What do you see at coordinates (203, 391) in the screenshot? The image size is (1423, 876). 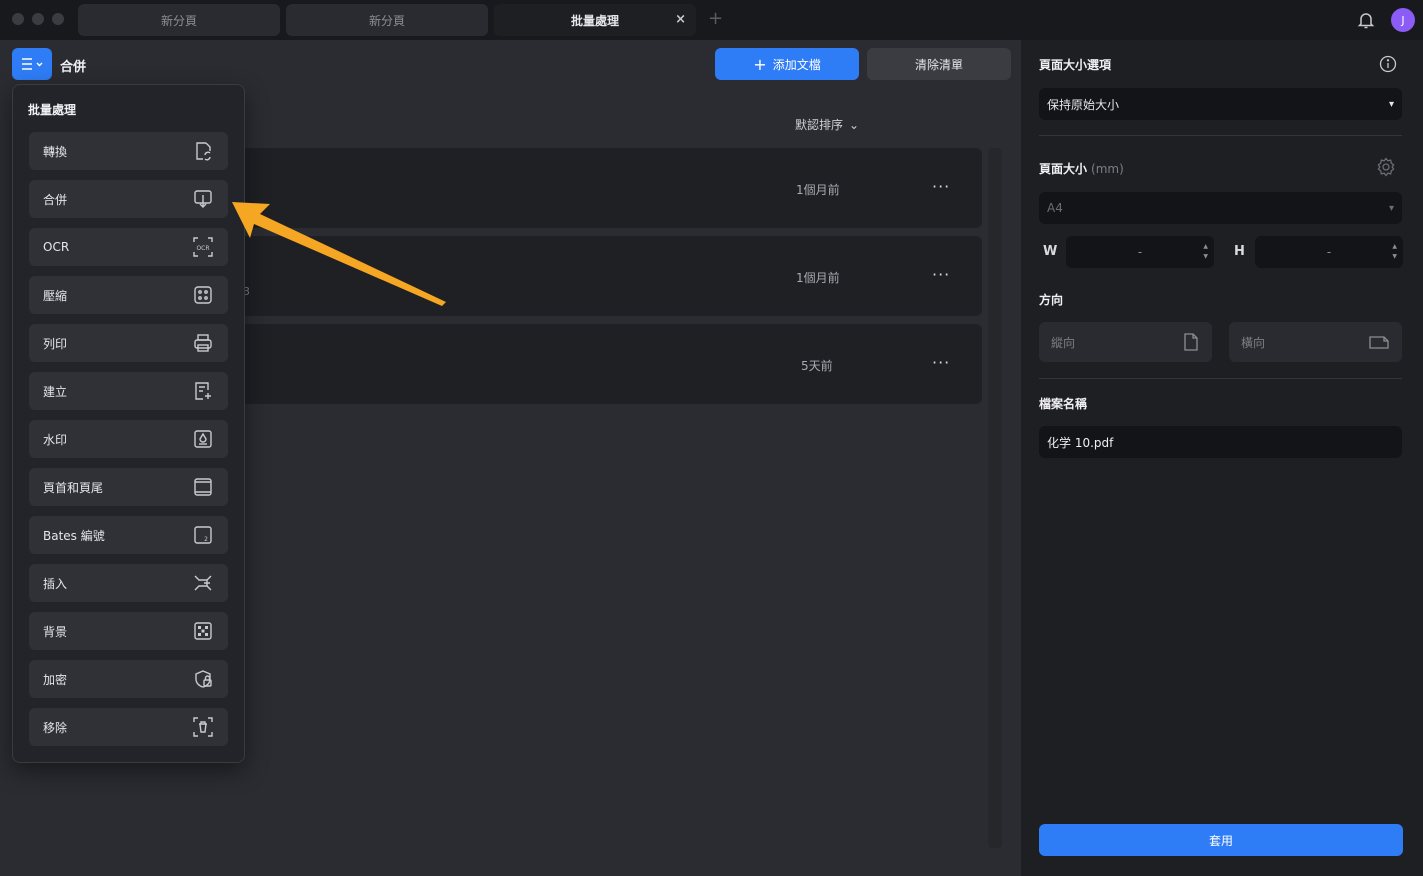 I see `create-icon` at bounding box center [203, 391].